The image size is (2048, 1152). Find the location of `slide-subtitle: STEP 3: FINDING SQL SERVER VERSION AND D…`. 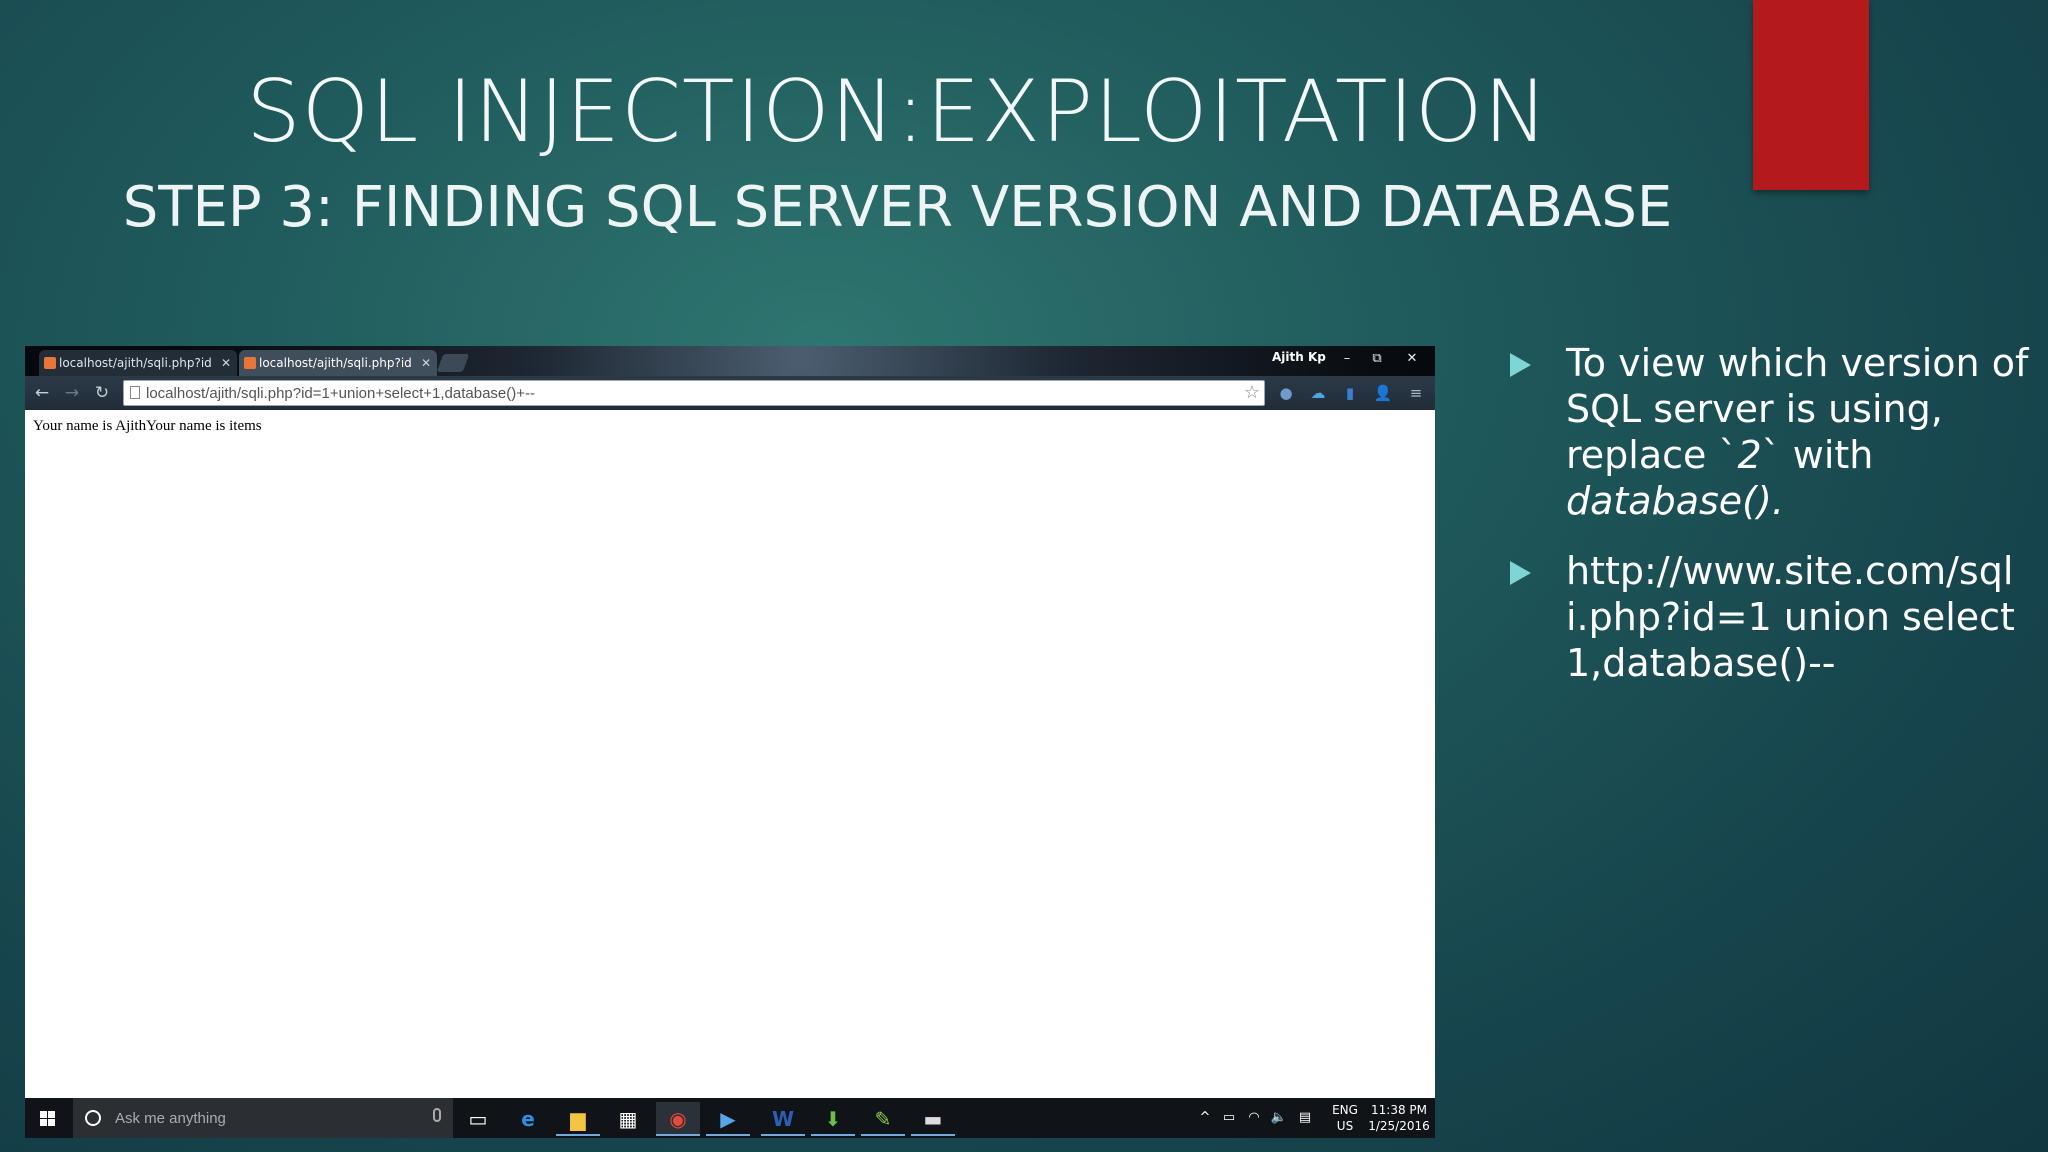

slide-subtitle: STEP 3: FINDING SQL SERVER VERSION AND D… is located at coordinates (897, 207).